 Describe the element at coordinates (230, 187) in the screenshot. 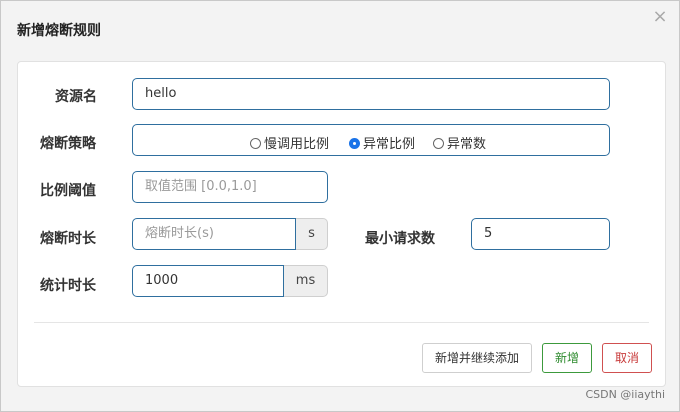

I see `ratio-threshold-input: 取值范围 [0.0,1.0]` at that location.